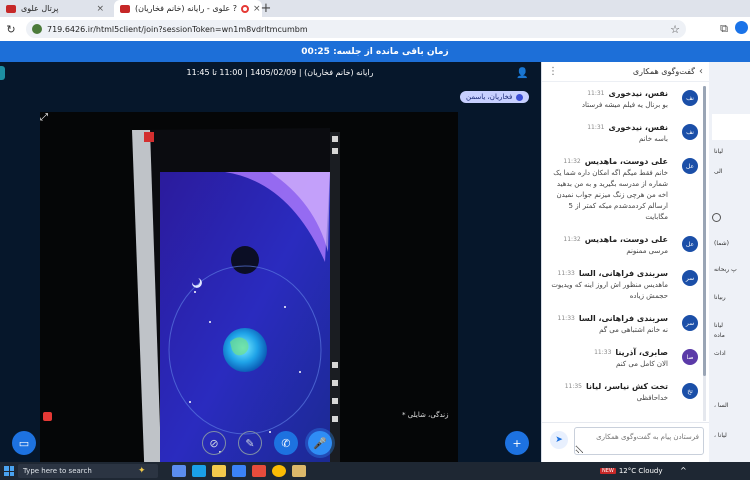  I want to click on session-timer-text: زمان باقی مانده از جلسه: 00:25, so click(375, 51).